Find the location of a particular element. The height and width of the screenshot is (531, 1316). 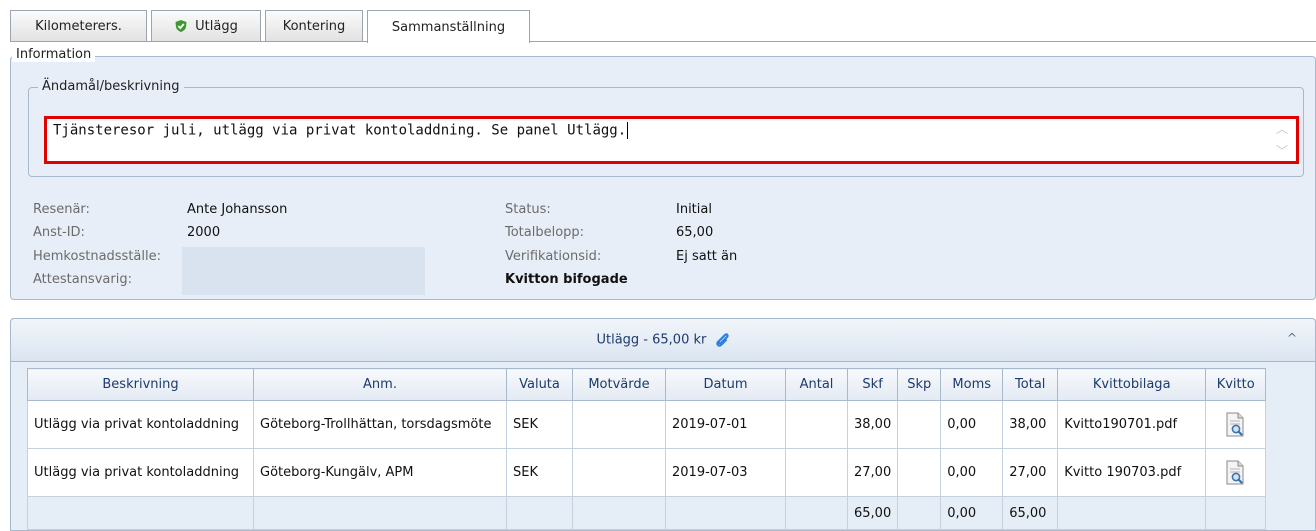

resenar-value: Ante Johansson is located at coordinates (237, 209).